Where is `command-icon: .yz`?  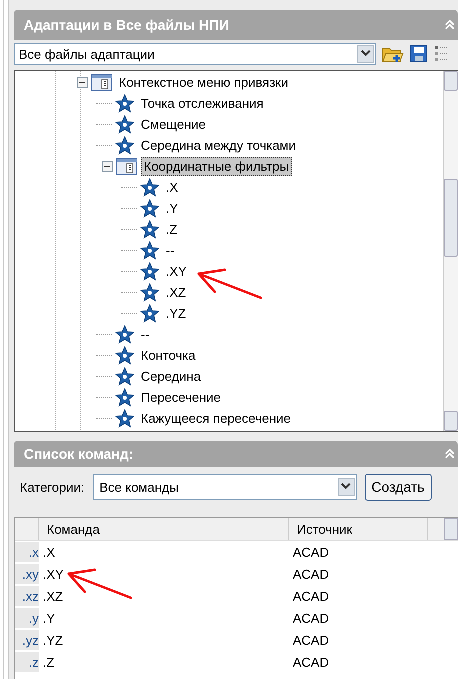
command-icon: .yz is located at coordinates (27, 640).